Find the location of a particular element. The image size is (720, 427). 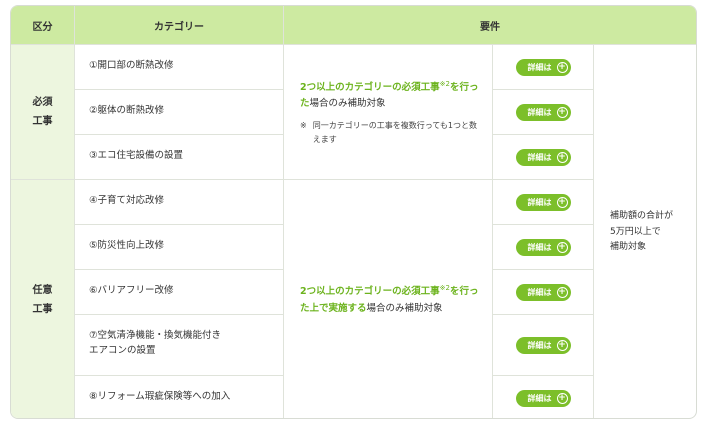

detail-cell-1: 詳細は + is located at coordinates (542, 66).